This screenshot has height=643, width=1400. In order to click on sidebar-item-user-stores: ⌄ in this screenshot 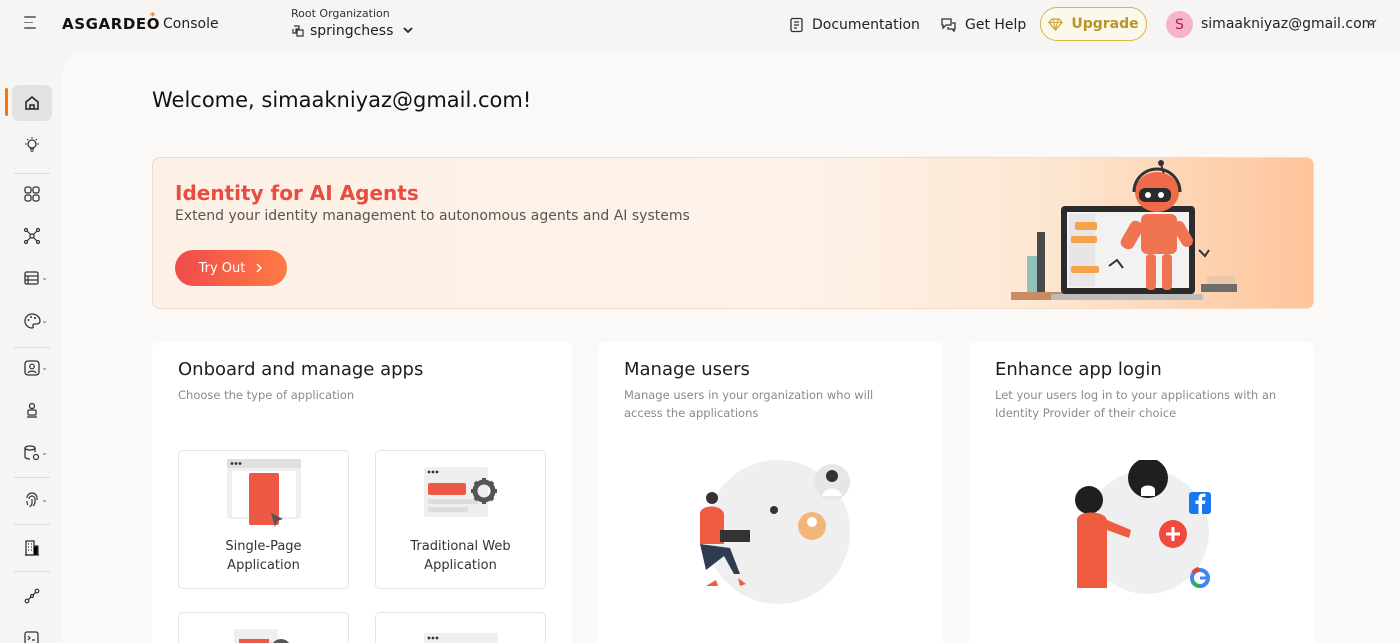, I will do `click(32, 453)`.